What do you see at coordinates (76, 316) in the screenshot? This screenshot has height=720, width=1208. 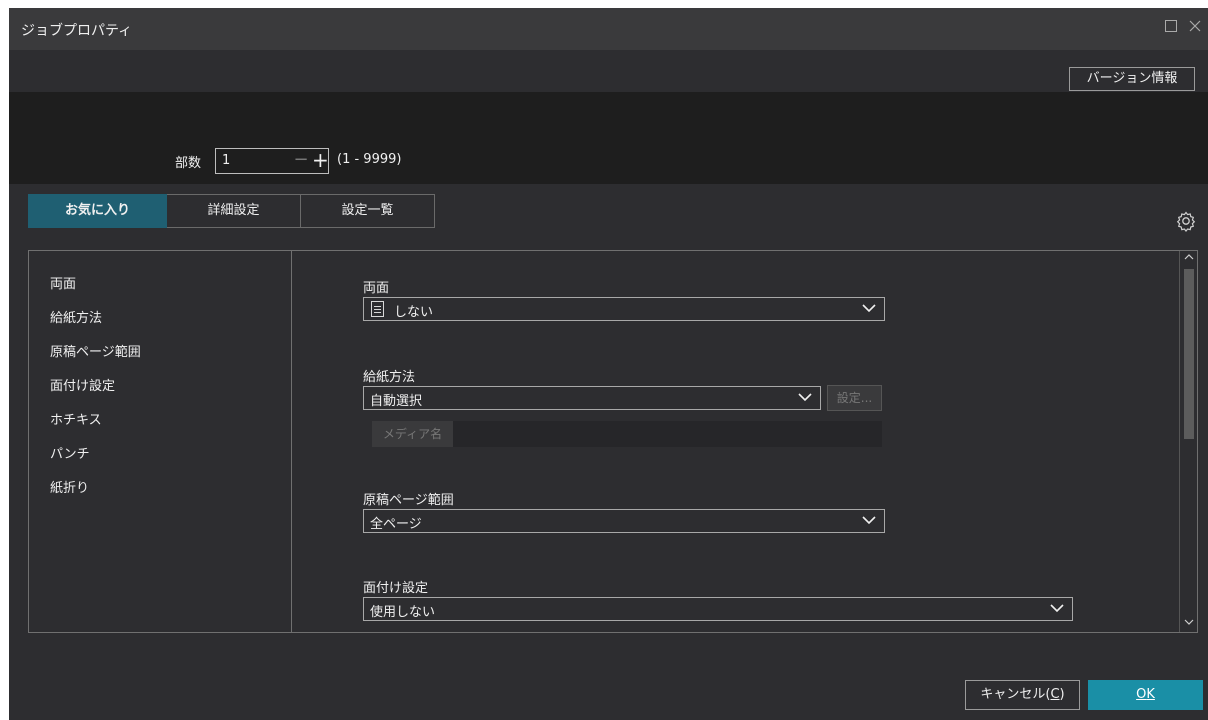 I see `sidebar-item-paper-source: 給紙方法` at bounding box center [76, 316].